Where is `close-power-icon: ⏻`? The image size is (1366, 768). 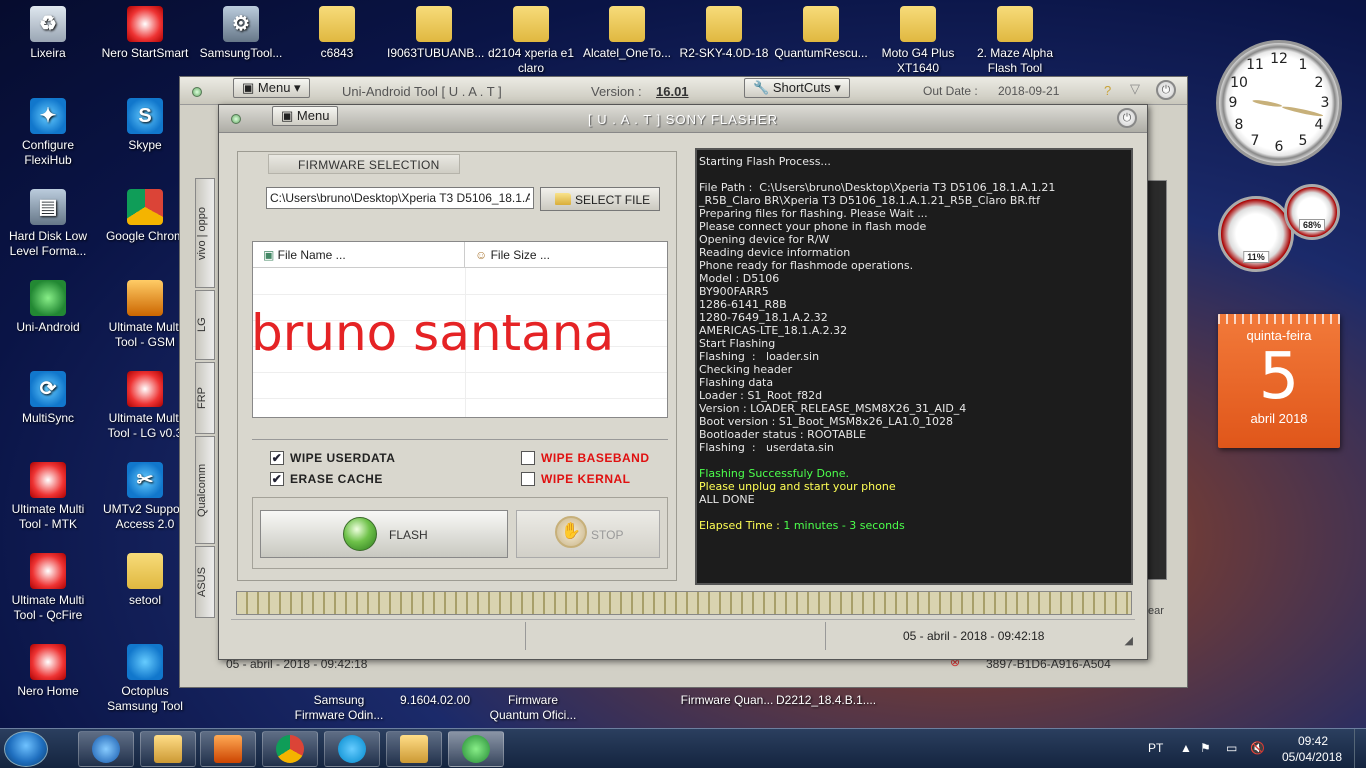 close-power-icon: ⏻ is located at coordinates (1127, 118).